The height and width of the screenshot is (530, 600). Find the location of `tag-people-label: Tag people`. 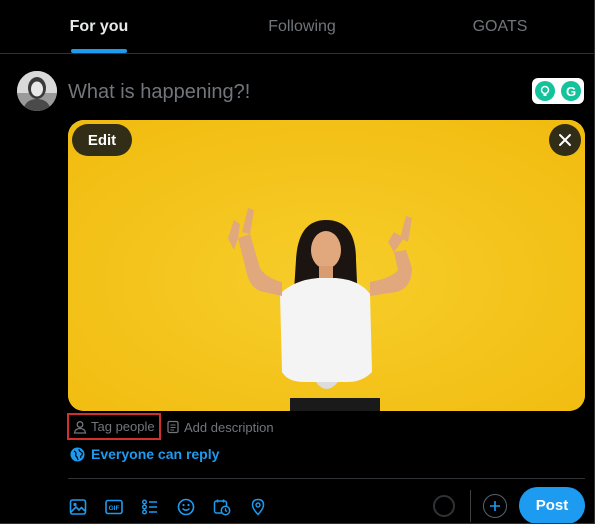

tag-people-label: Tag people is located at coordinates (123, 426).